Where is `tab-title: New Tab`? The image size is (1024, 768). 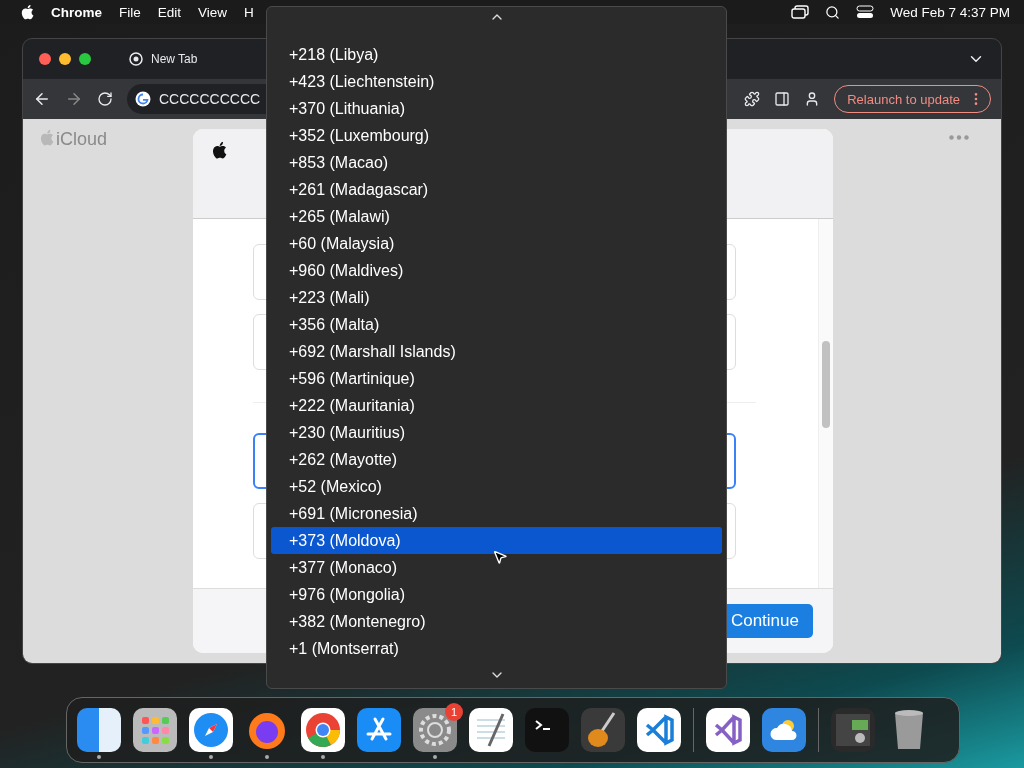
tab-title: New Tab is located at coordinates (174, 59).